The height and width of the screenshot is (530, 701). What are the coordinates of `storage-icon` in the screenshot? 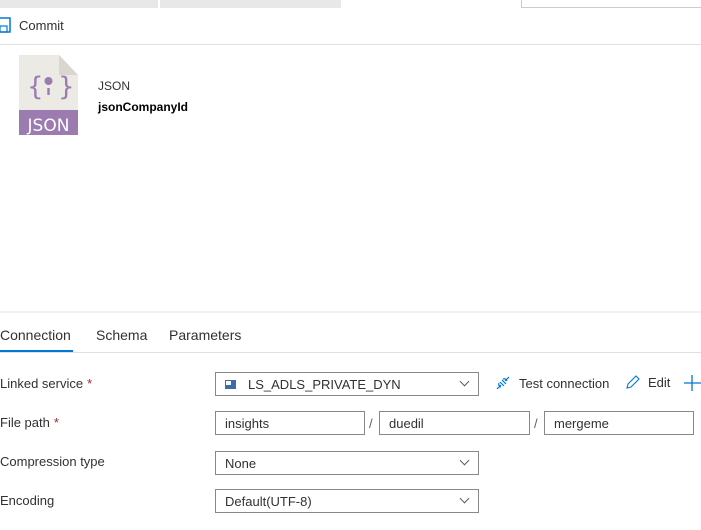 It's located at (230, 384).